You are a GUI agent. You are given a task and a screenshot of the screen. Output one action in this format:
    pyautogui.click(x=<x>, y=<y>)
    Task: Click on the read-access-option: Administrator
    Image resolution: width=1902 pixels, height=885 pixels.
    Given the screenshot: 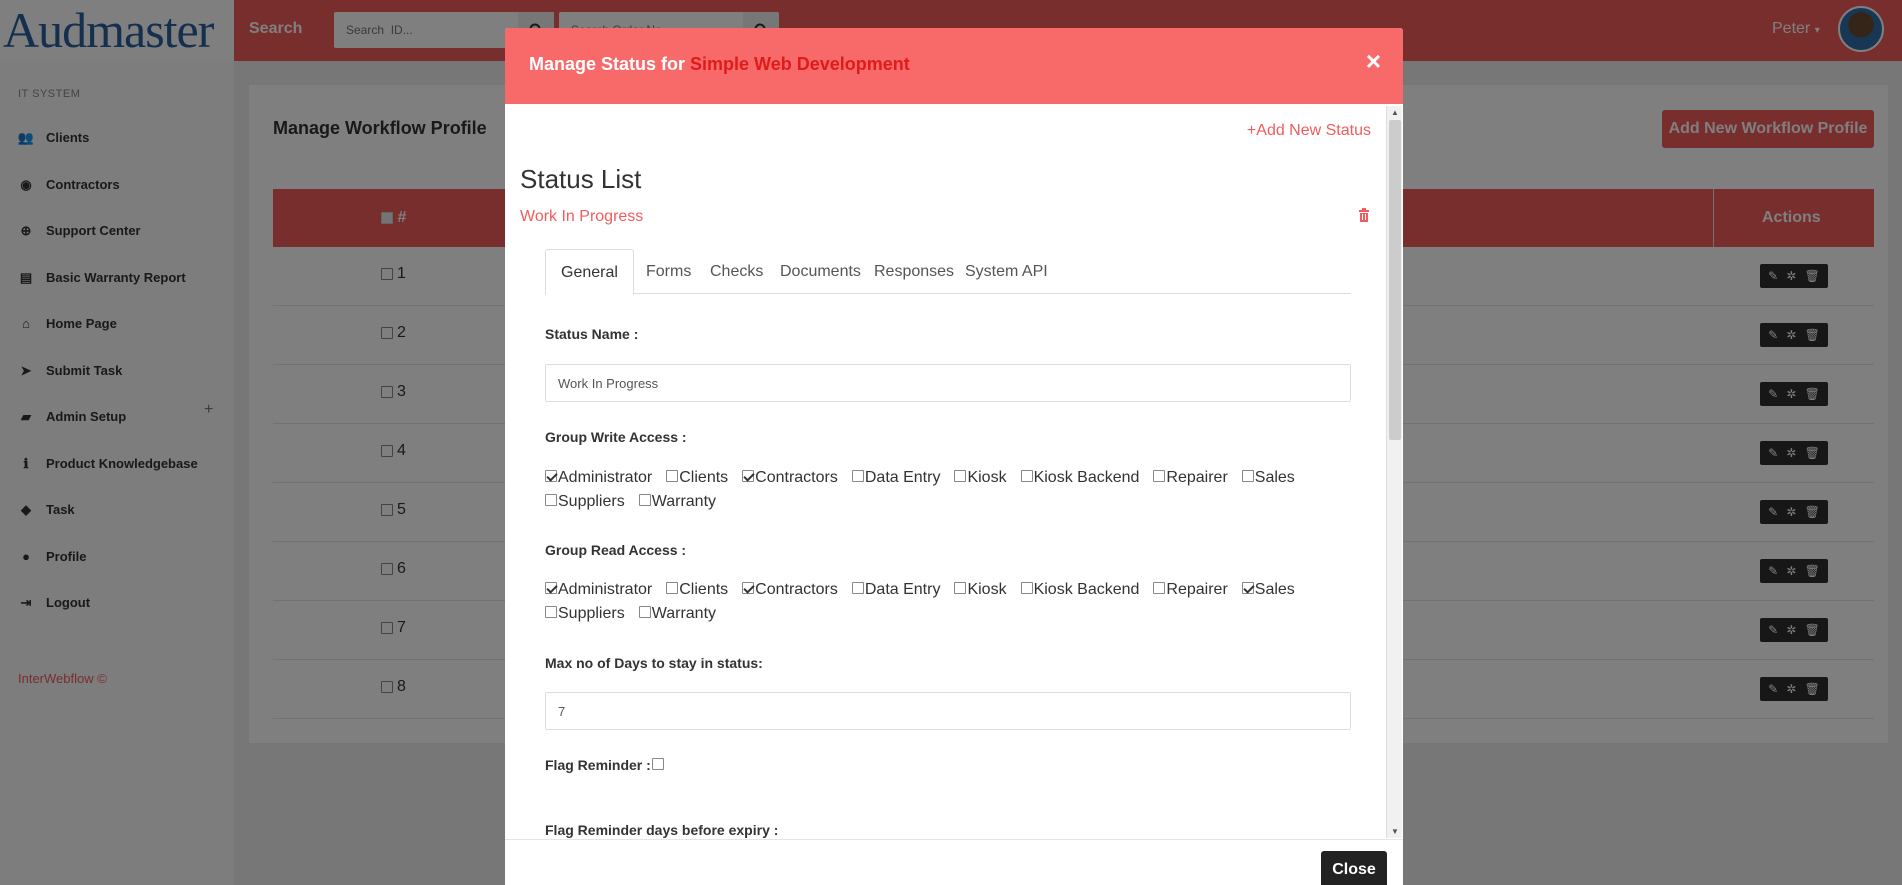 What is the action you would take?
    pyautogui.click(x=598, y=590)
    